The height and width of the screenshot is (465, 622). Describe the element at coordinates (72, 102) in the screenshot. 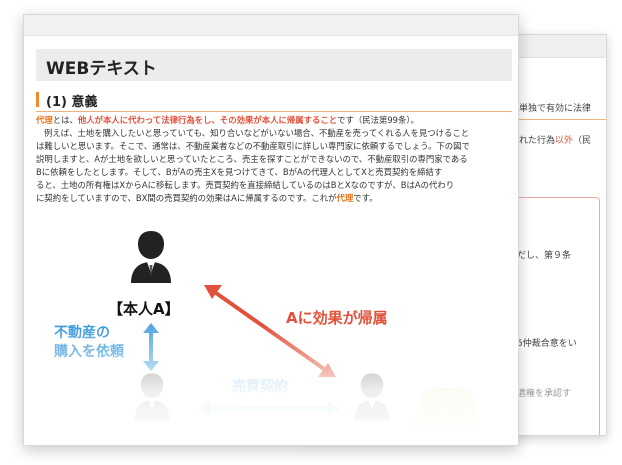

I see `section-title: (1) 意義` at that location.